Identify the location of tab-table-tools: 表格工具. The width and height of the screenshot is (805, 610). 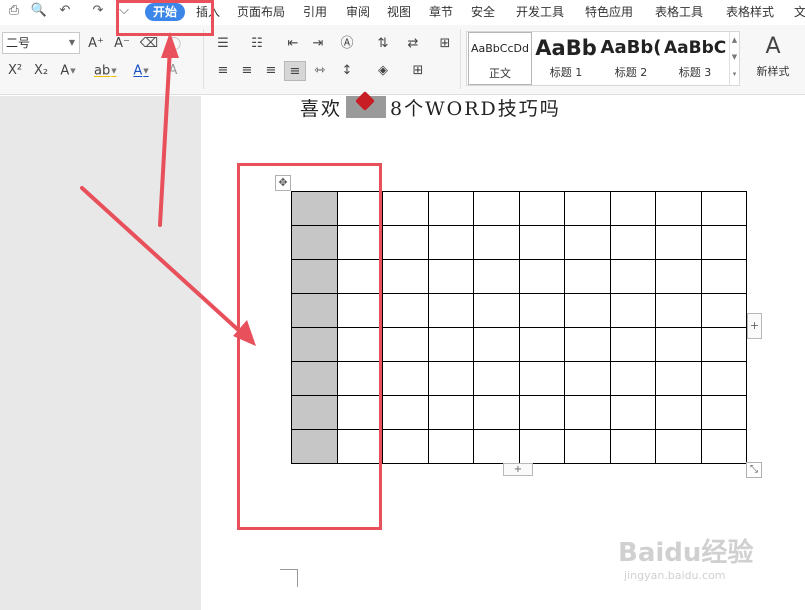
(679, 12).